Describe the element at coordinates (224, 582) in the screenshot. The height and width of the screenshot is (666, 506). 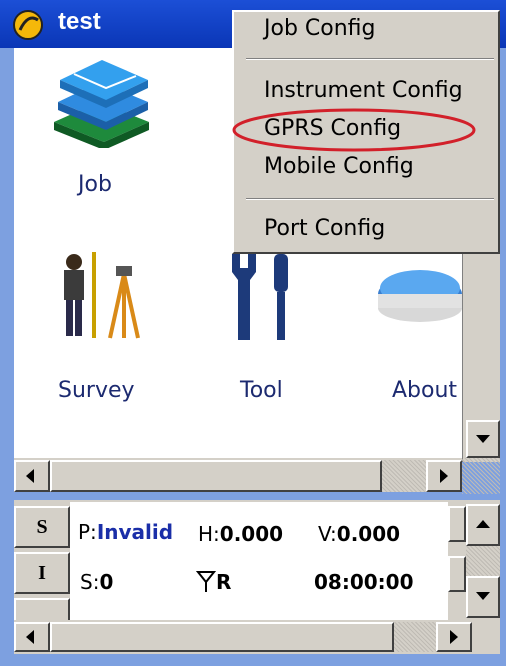
I see `receiver-mode: R` at that location.